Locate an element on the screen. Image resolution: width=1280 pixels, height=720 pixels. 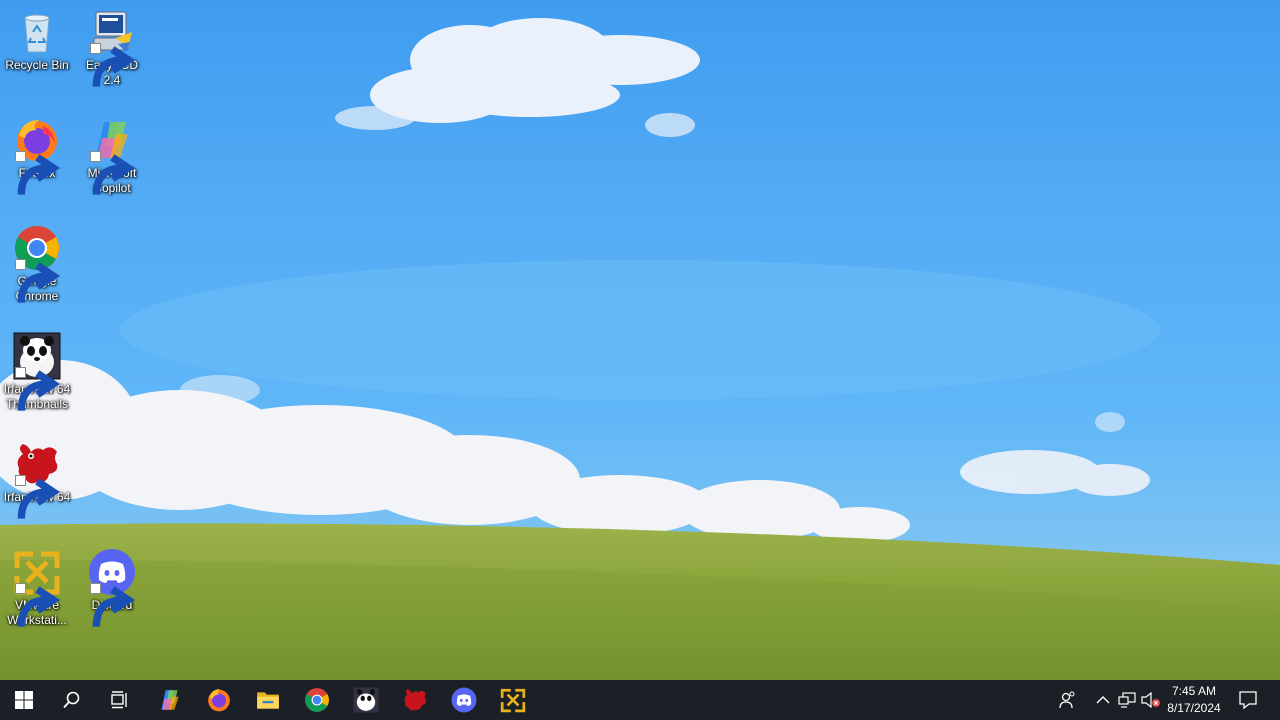
search-icon is located at coordinates (71, 700).